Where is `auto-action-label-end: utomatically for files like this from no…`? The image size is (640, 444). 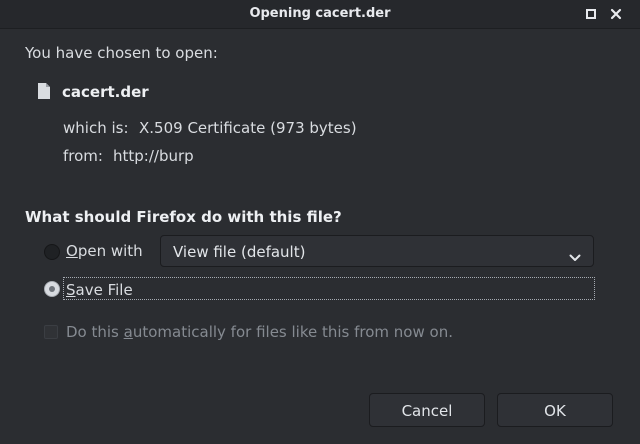 auto-action-label-end: utomatically for files like this from no… is located at coordinates (292, 332).